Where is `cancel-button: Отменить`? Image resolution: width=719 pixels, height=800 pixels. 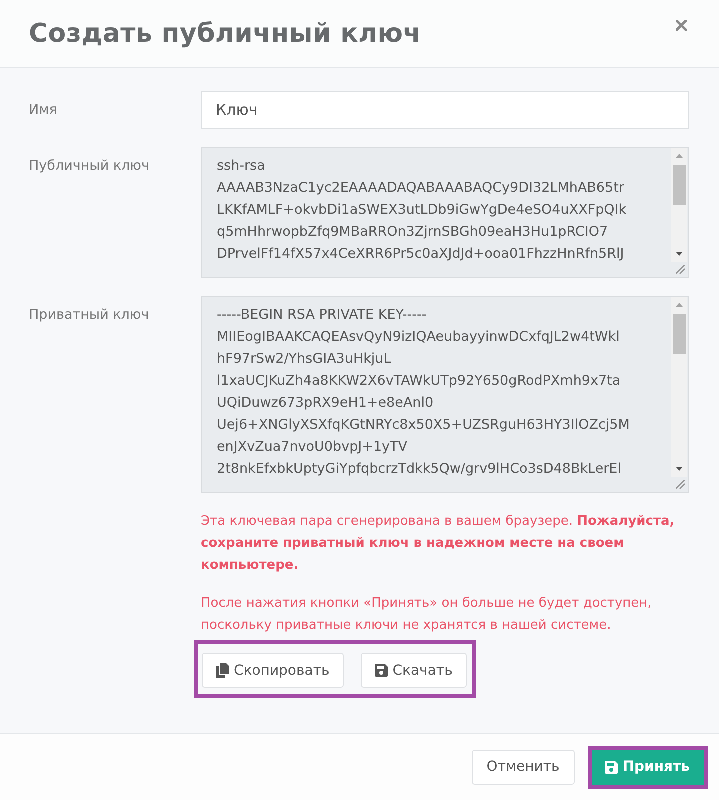
cancel-button: Отменить is located at coordinates (523, 767).